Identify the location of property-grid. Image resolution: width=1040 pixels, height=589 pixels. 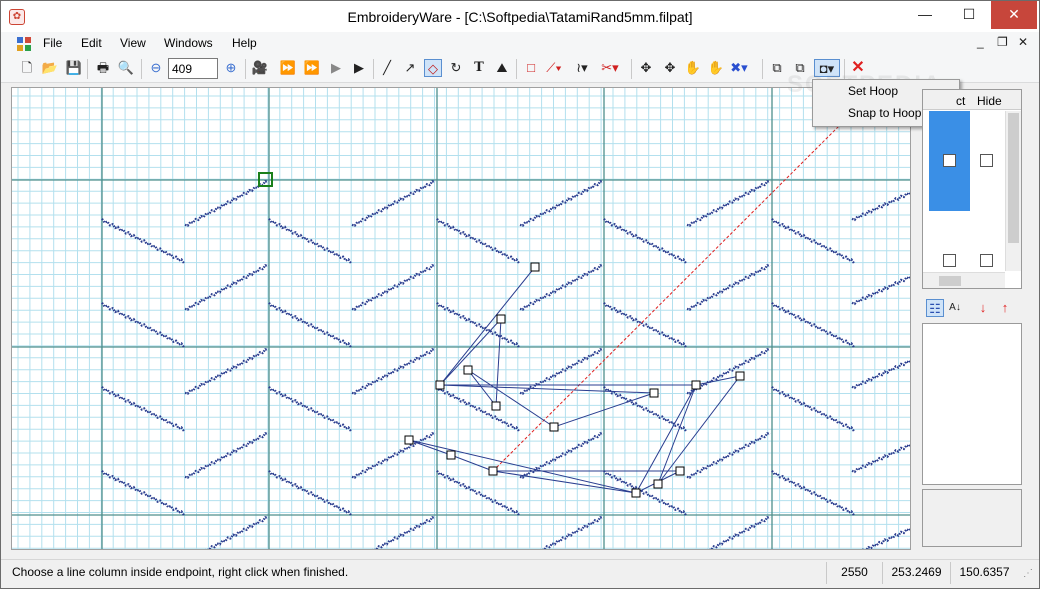
(972, 404).